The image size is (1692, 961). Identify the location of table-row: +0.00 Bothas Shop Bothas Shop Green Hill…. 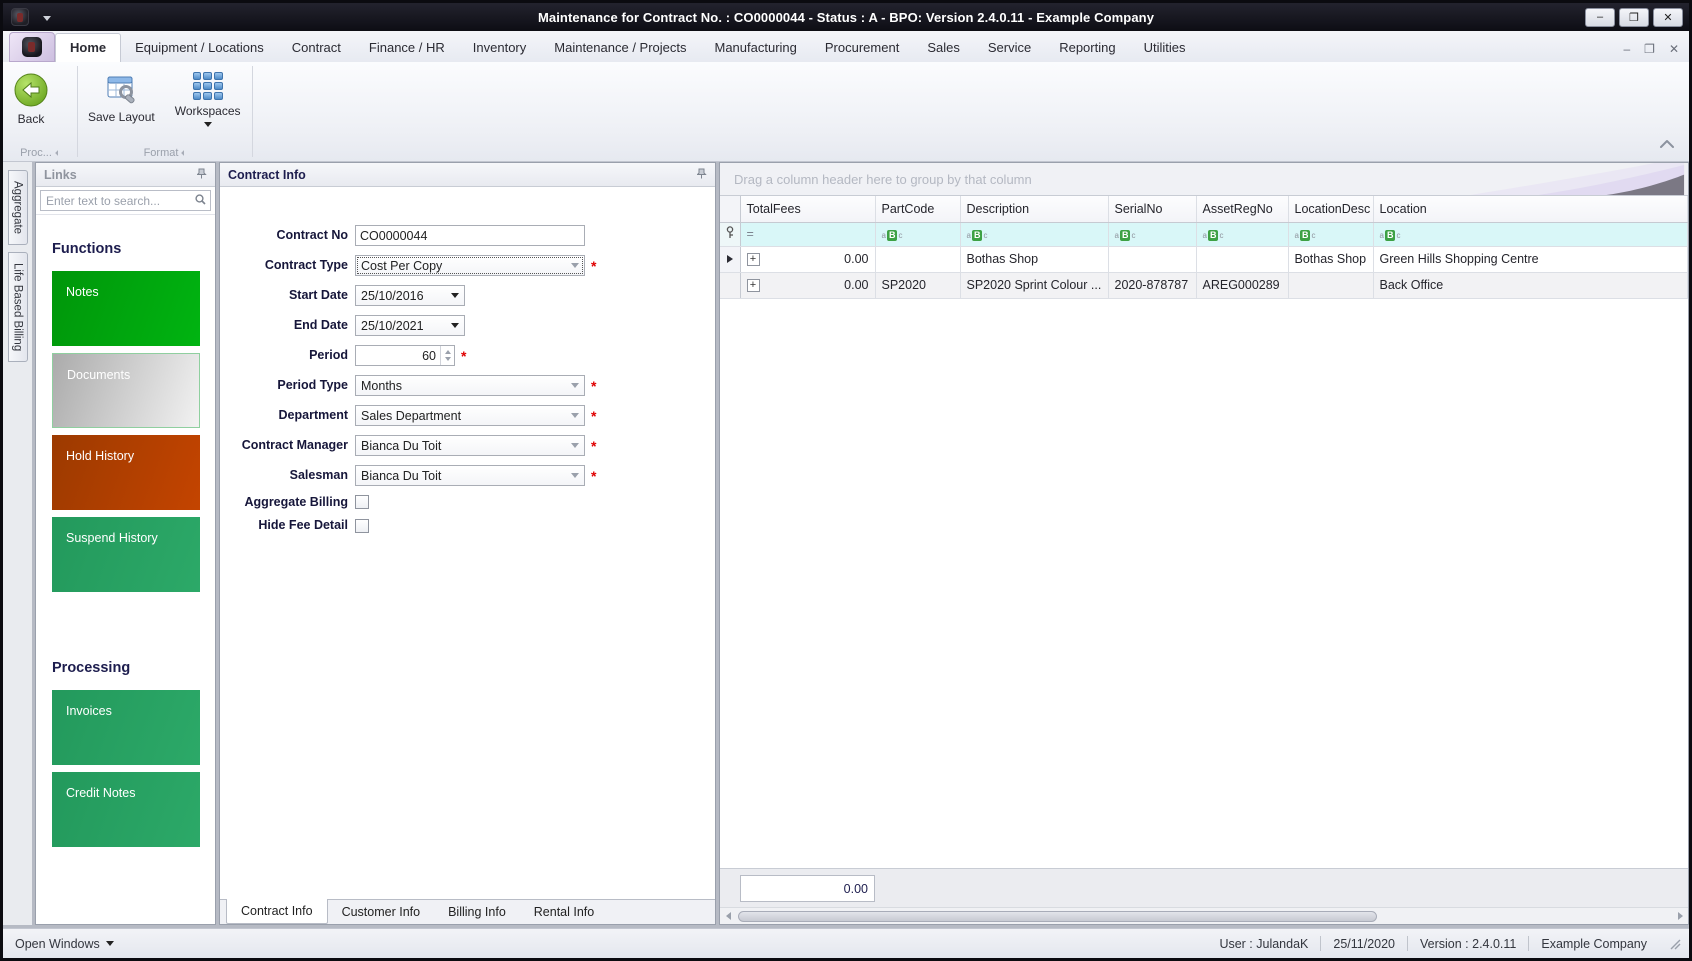
(1204, 259).